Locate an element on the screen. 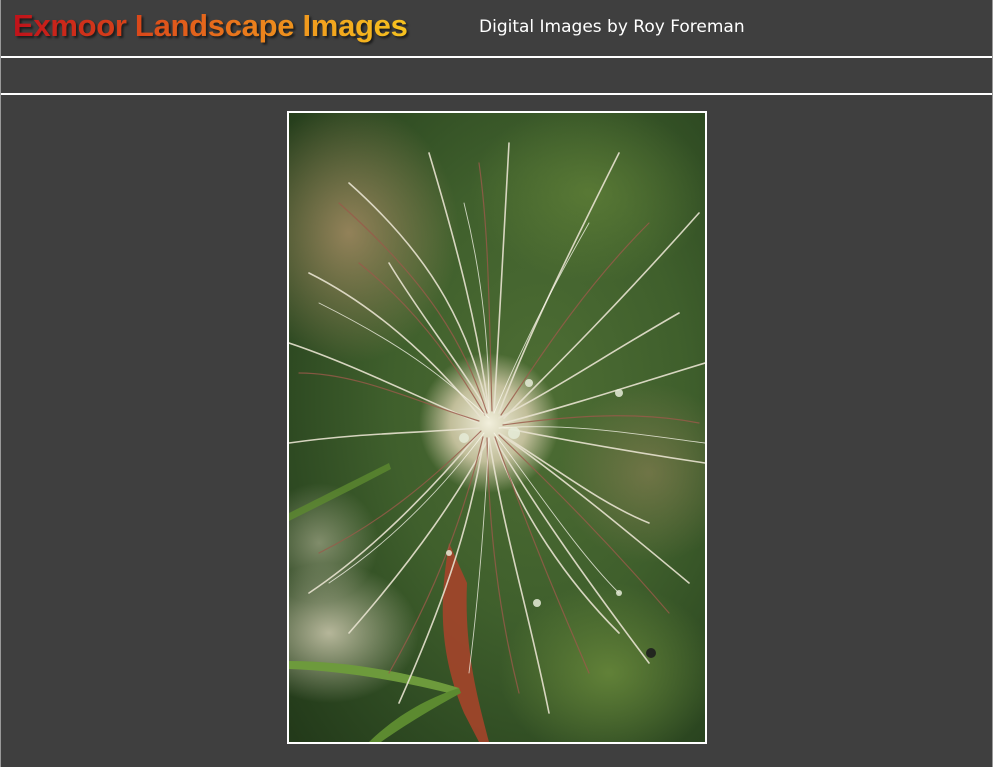 The height and width of the screenshot is (767, 993). site-subtitle: Digital Images by Roy Foreman is located at coordinates (612, 27).